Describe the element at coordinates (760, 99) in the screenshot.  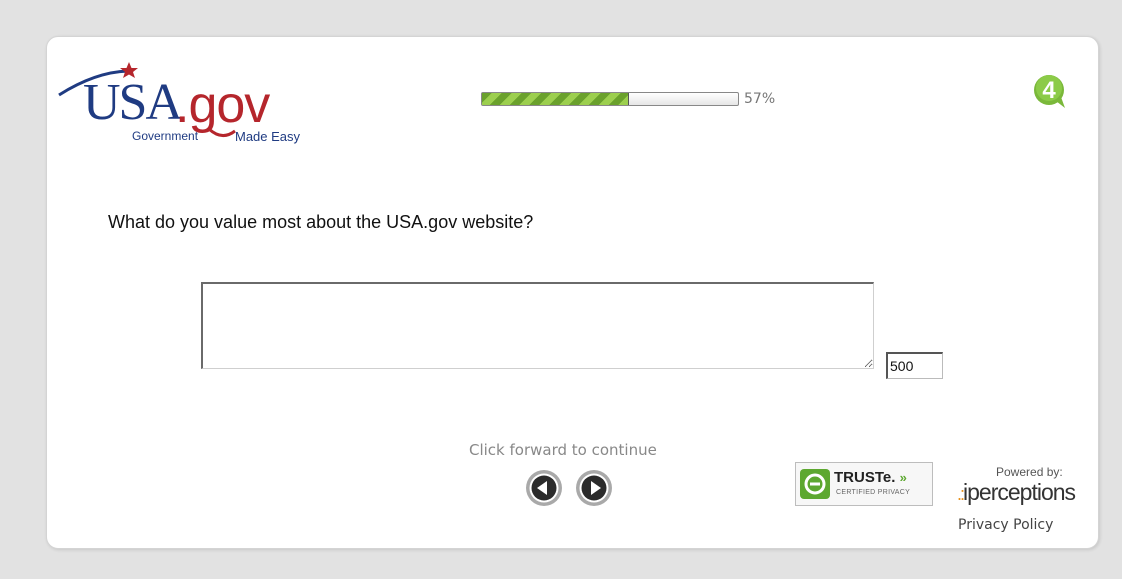
I see `progress-percent: 57%` at that location.